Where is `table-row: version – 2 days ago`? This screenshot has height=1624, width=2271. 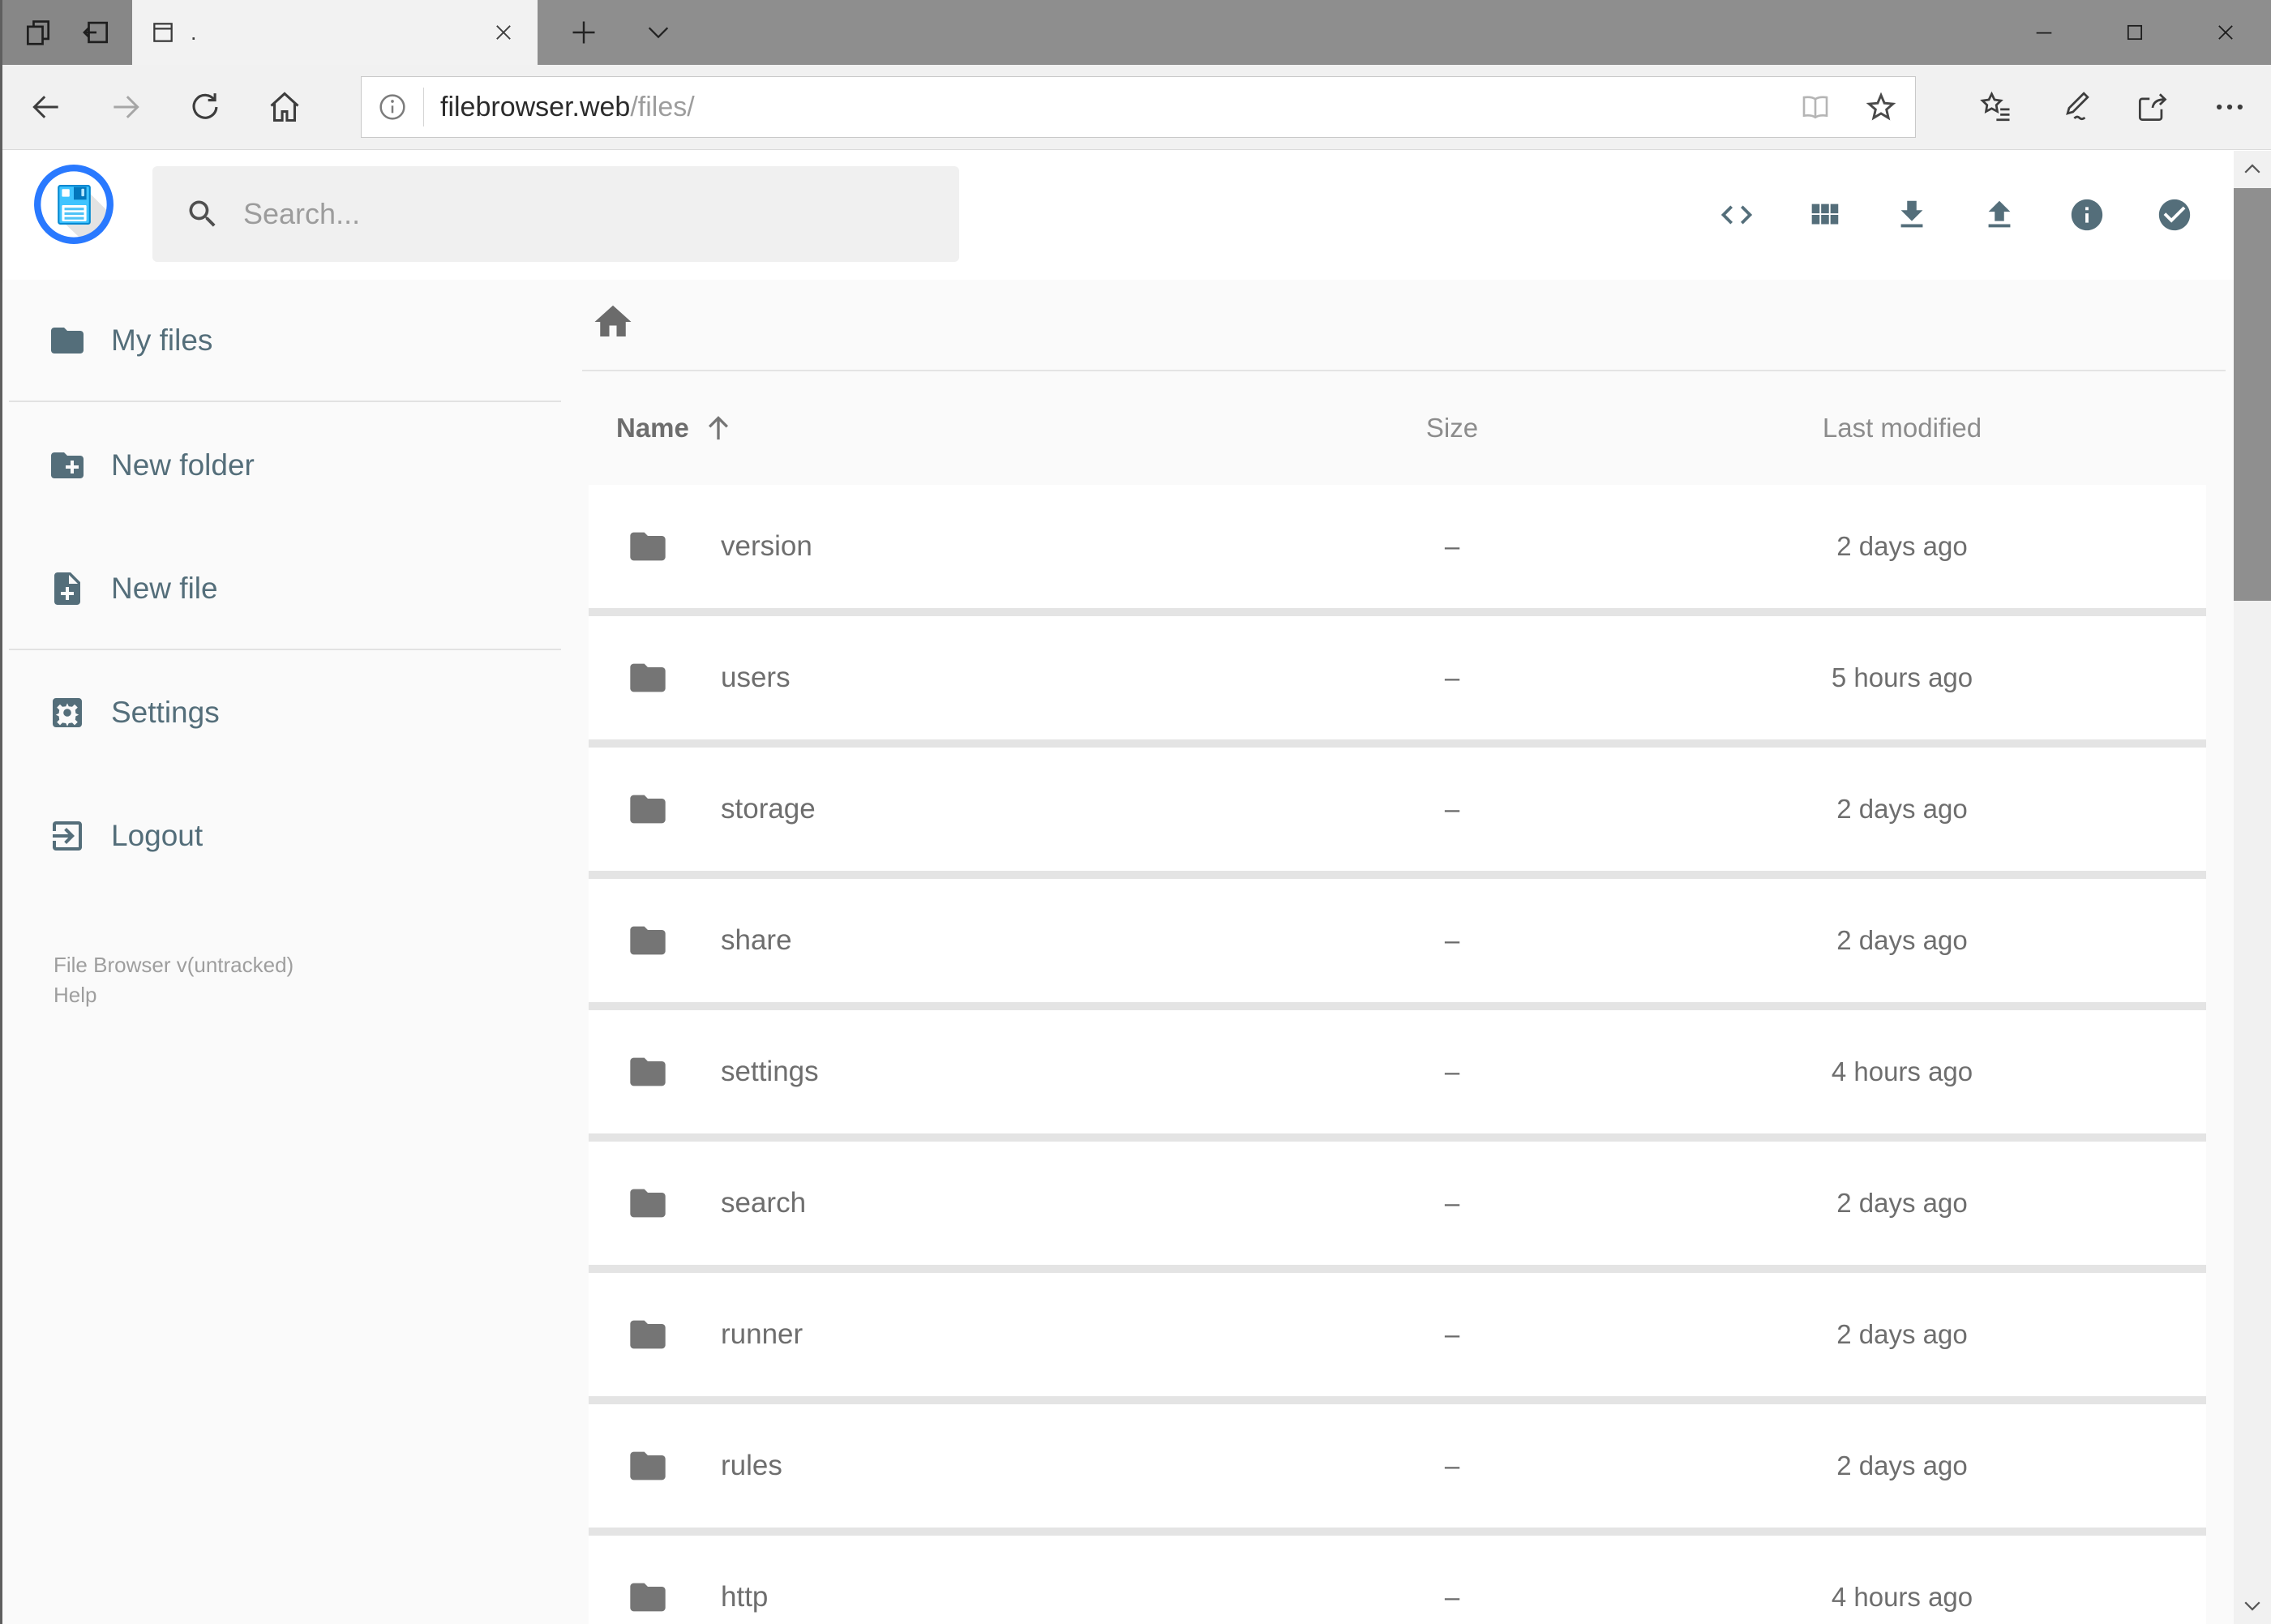
table-row: version – 2 days ago is located at coordinates (1398, 546).